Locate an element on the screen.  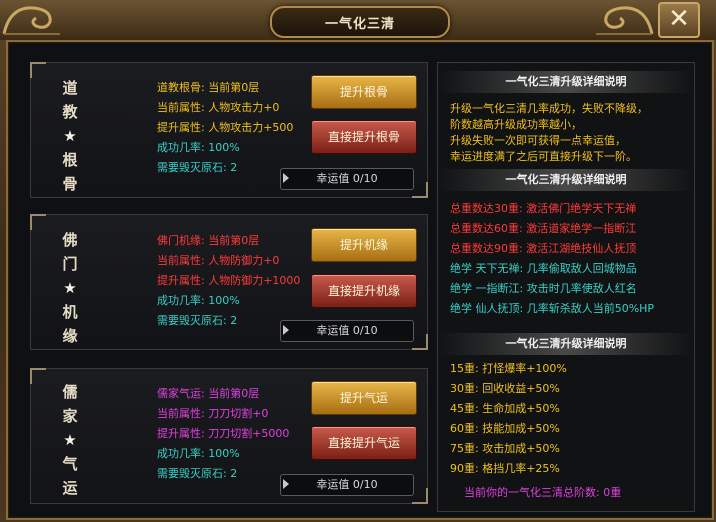
panel-daojiao-title: 道 教 ★ 根 骨 is located at coordinates (70, 136).